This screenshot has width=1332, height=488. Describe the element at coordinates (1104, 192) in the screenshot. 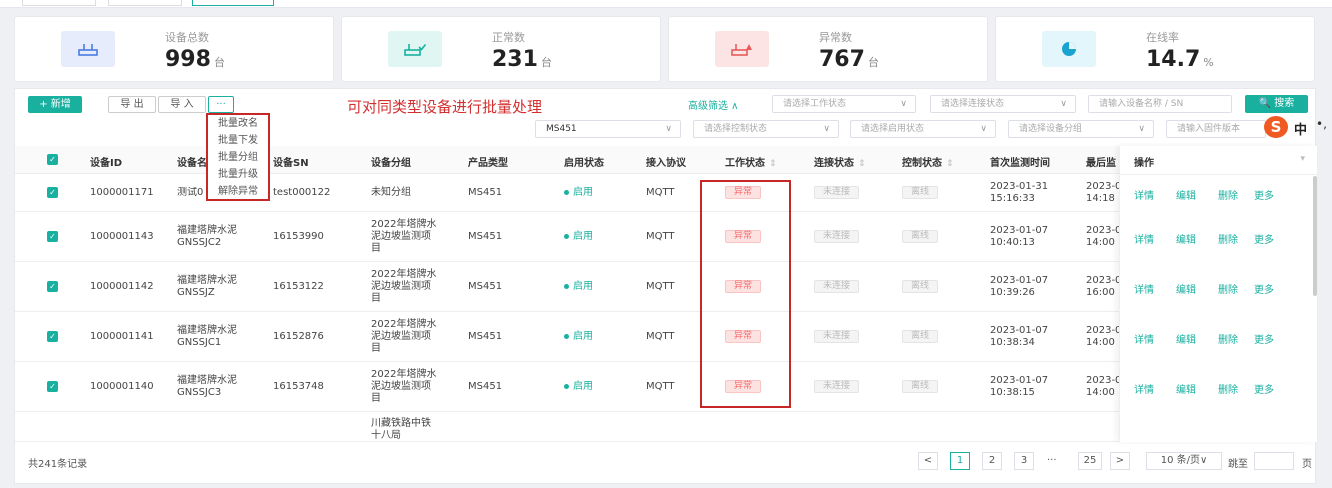

I see `cell-last-time: 2023-0 14:18` at that location.